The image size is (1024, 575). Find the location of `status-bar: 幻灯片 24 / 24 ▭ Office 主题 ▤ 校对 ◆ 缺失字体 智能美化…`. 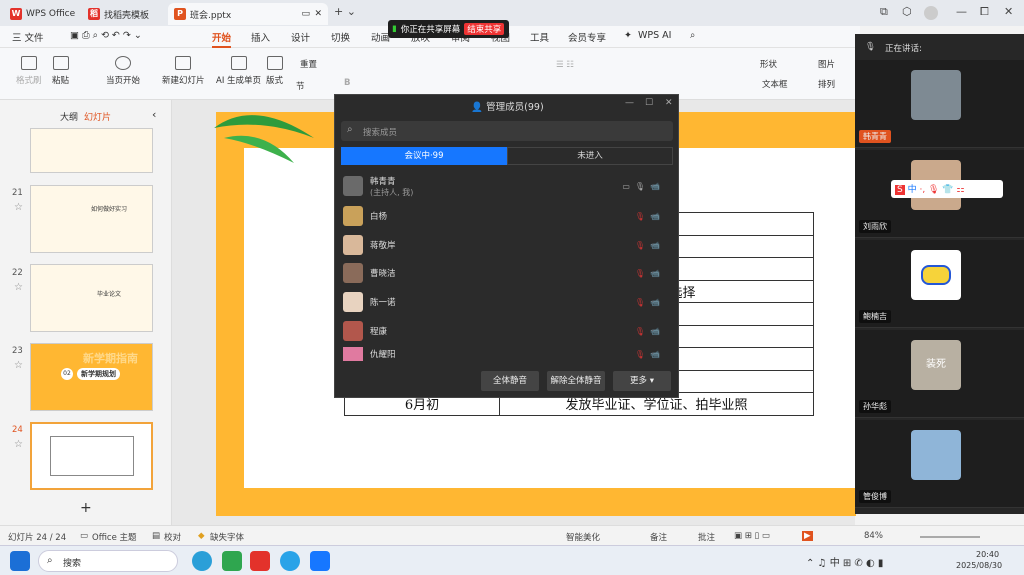

status-bar: 幻灯片 24 / 24 ▭ Office 主题 ▤ 校对 ◆ 缺失字体 智能美化… is located at coordinates (512, 535).